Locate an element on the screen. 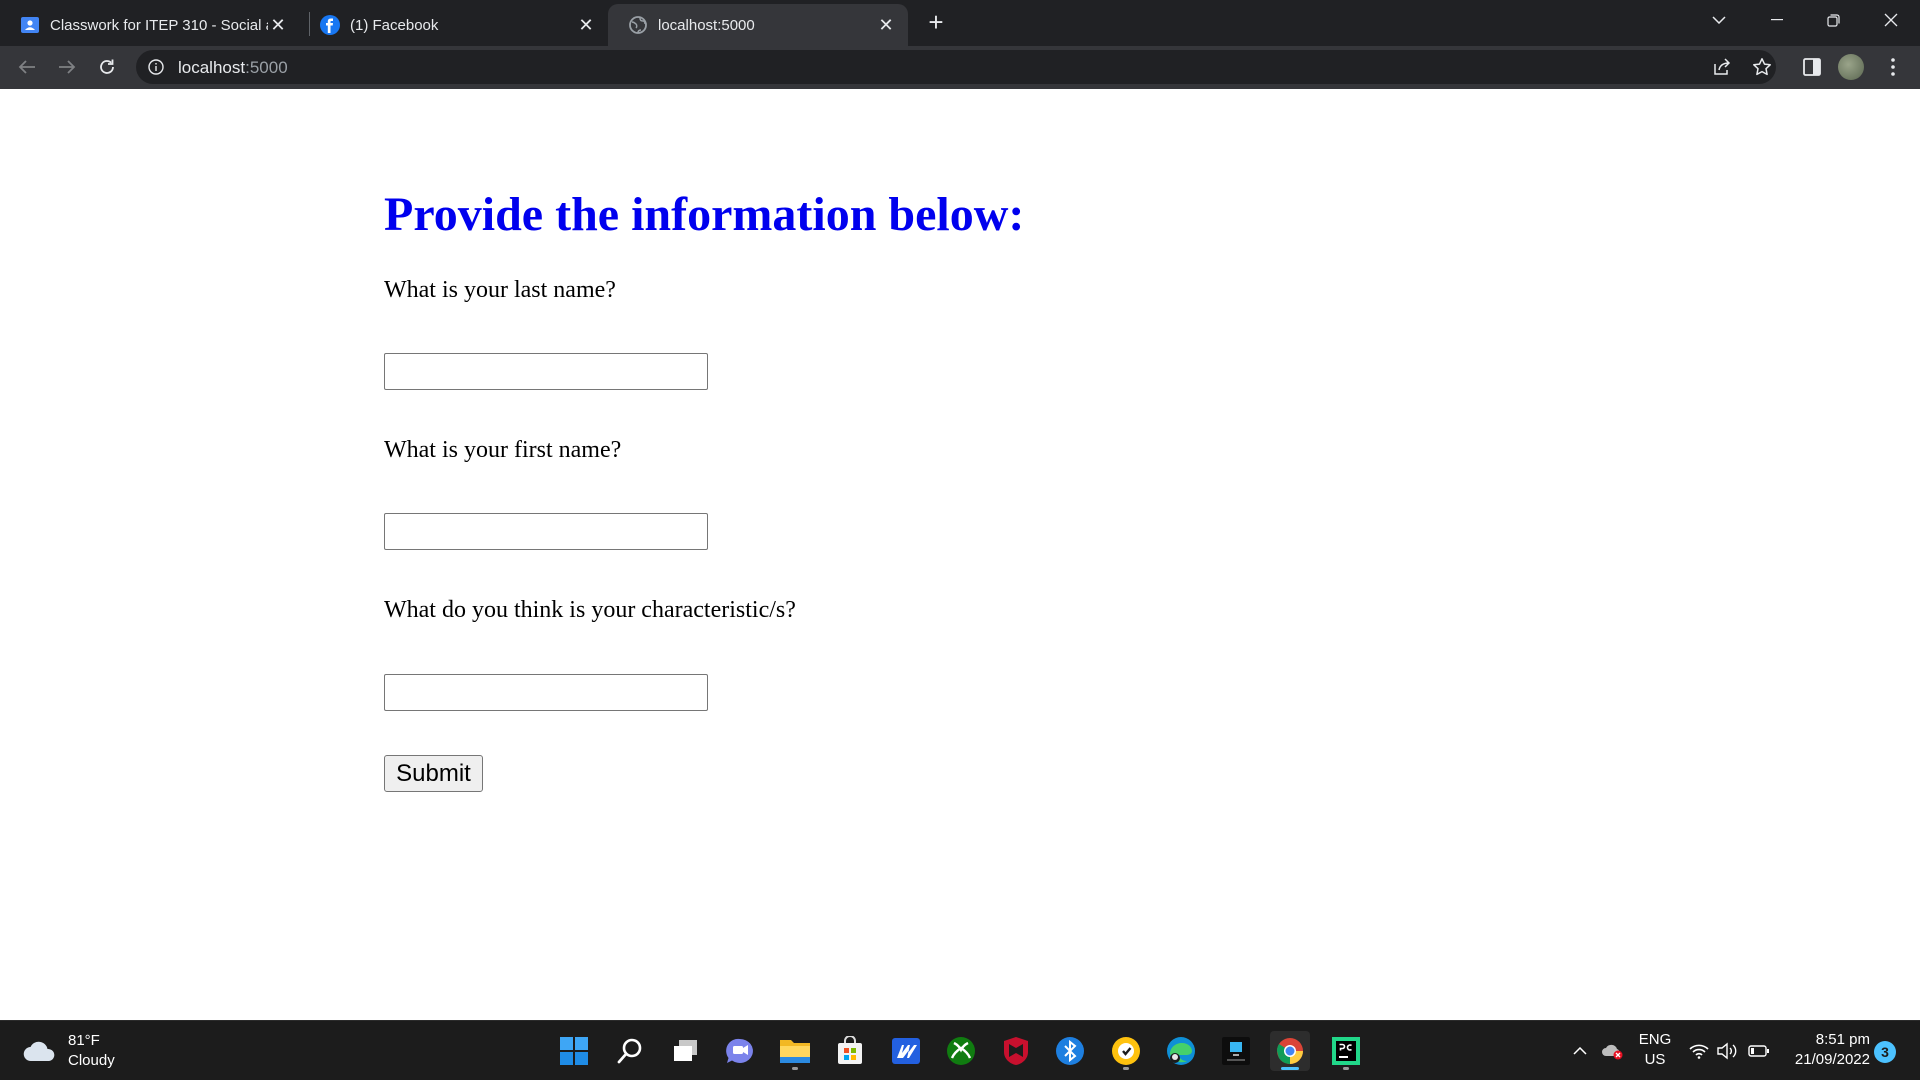 The width and height of the screenshot is (1920, 1080). norton-icon is located at coordinates (1126, 1051).